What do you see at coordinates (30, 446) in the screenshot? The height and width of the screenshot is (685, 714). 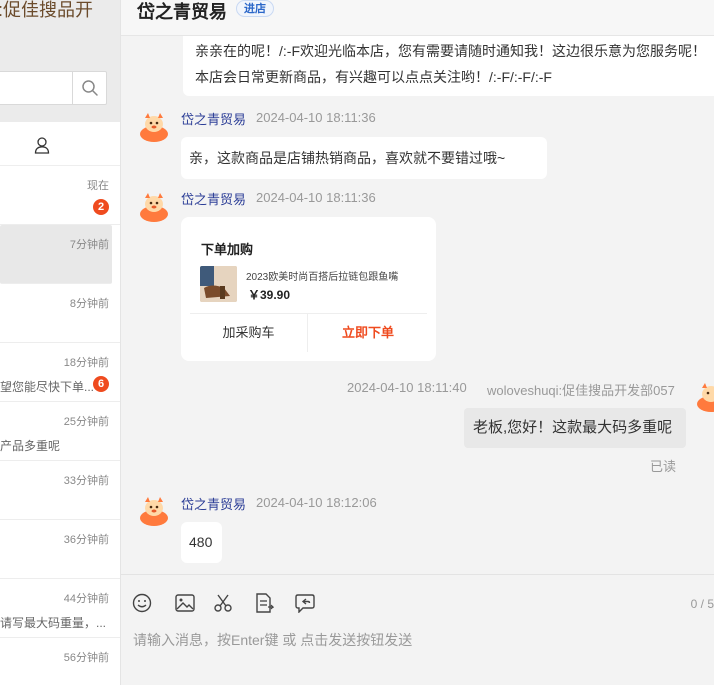 I see `conversation-preview: 产品多重呢` at bounding box center [30, 446].